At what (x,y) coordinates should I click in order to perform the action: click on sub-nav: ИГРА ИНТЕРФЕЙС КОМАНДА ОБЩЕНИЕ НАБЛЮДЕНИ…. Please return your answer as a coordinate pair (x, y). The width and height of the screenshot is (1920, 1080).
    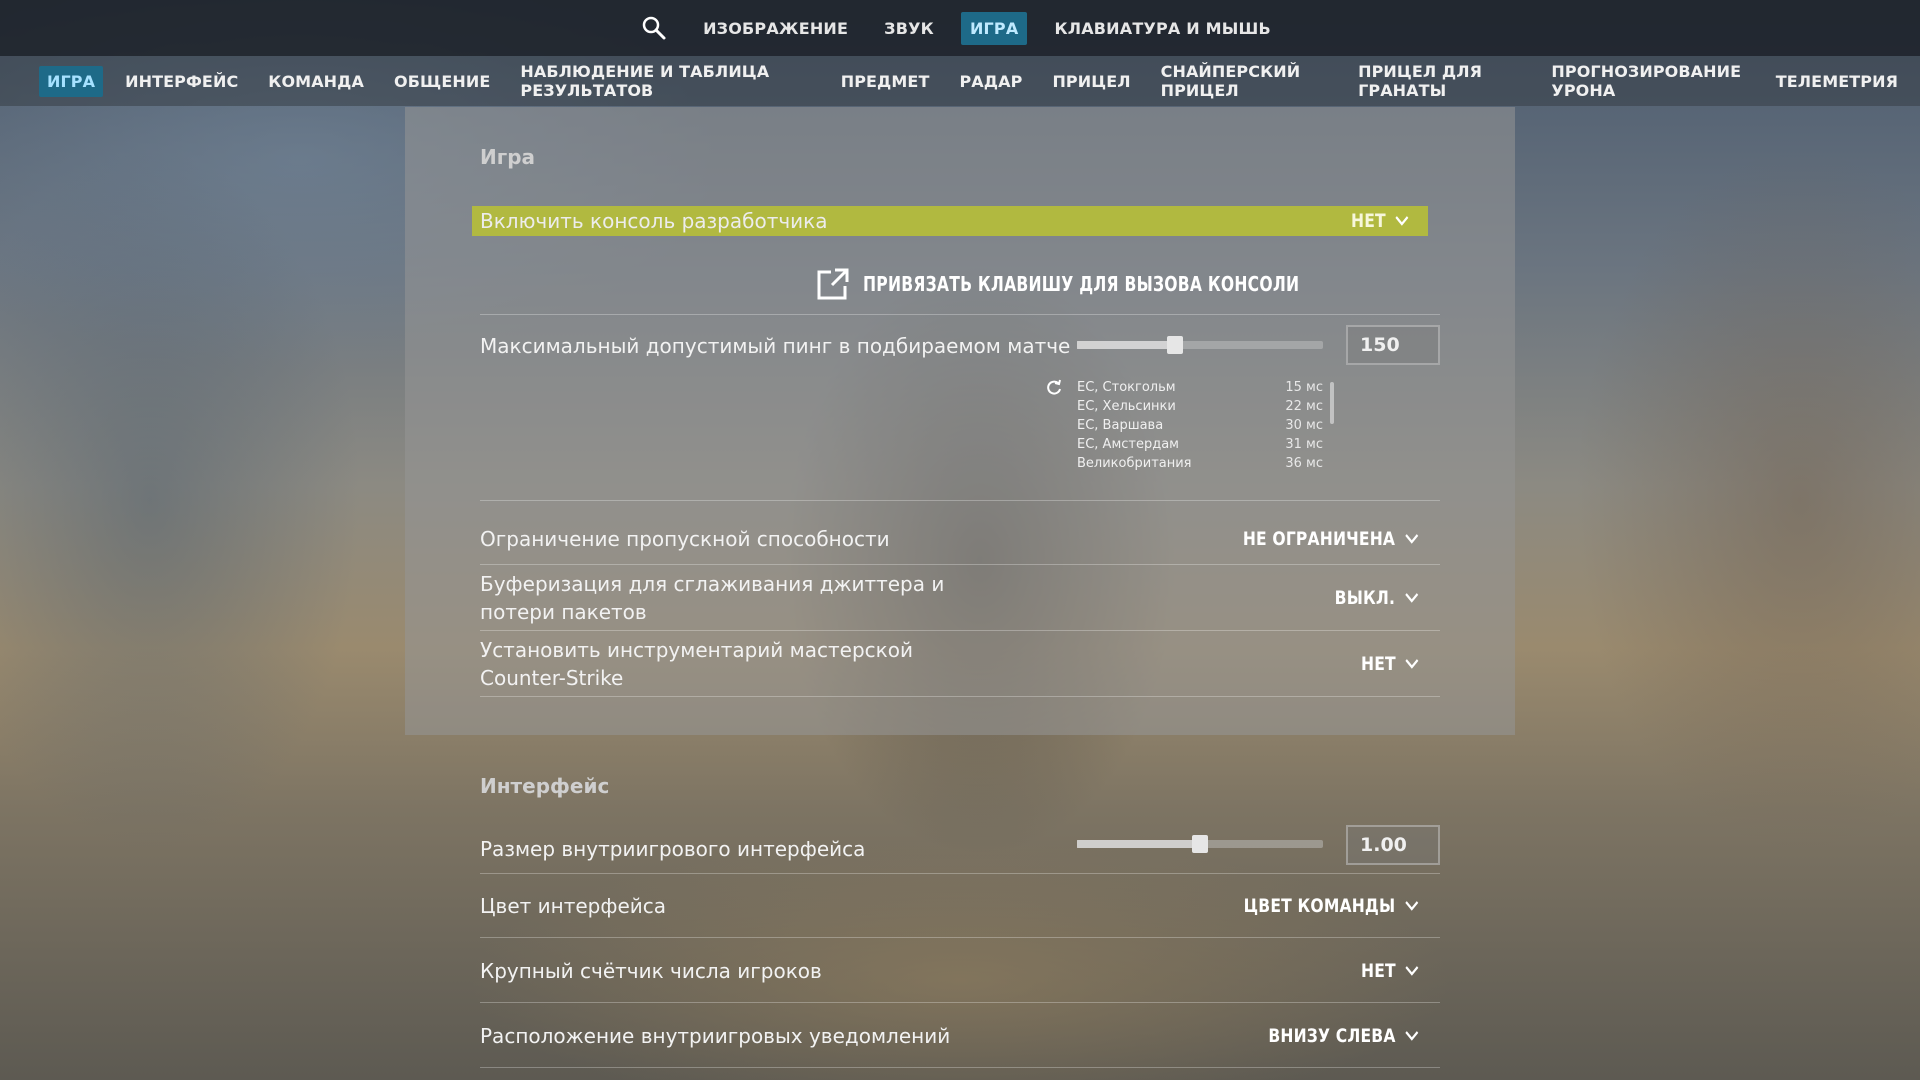
    Looking at the image, I should click on (960, 81).